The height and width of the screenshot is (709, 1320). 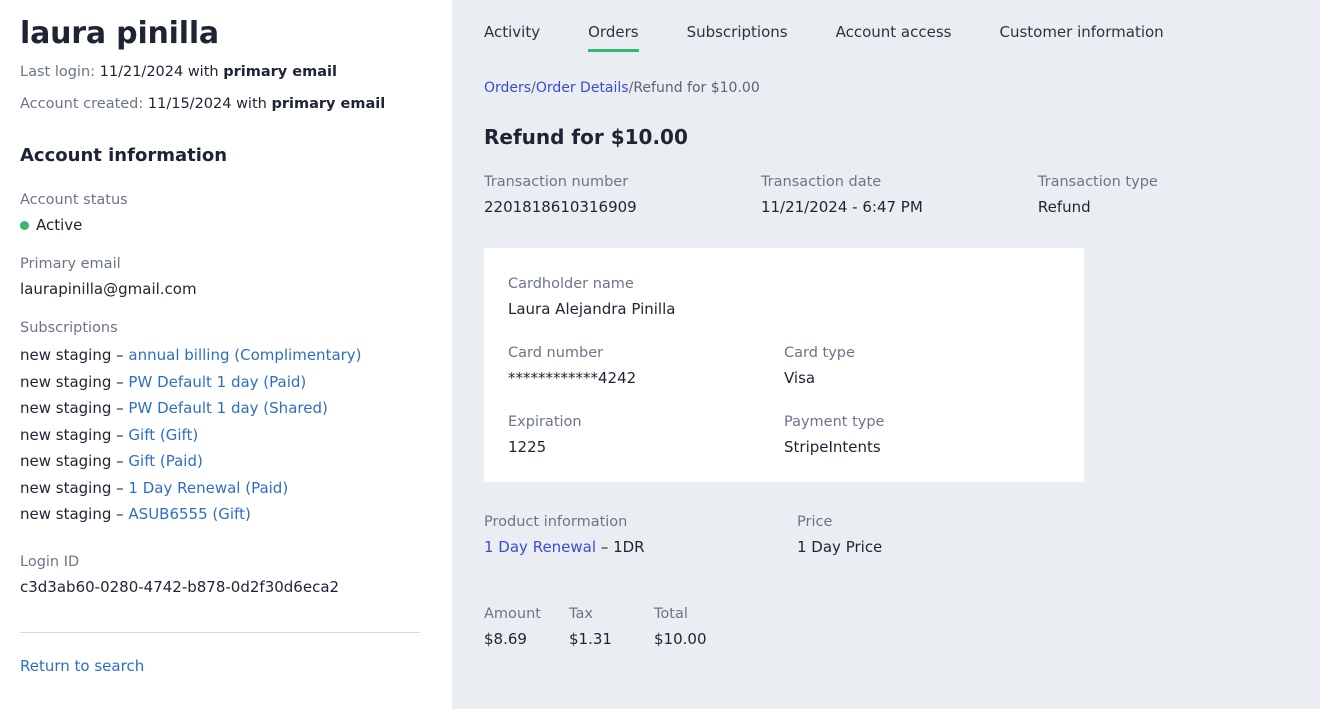 I want to click on total-group: Total $10.00, so click(x=714, y=627).